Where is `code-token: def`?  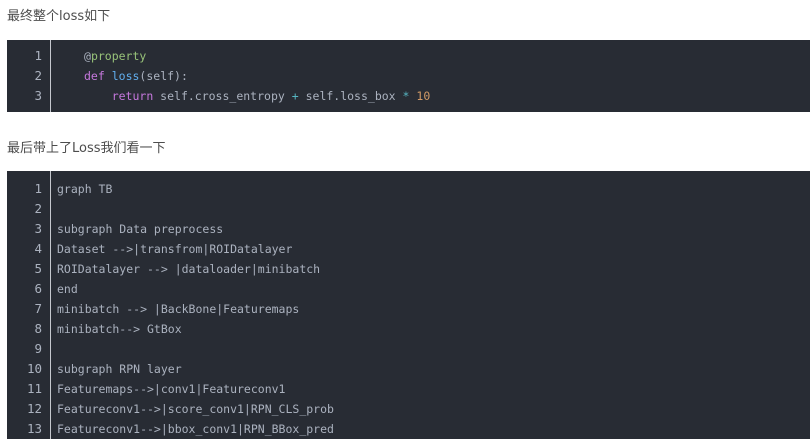 code-token: def is located at coordinates (94, 76).